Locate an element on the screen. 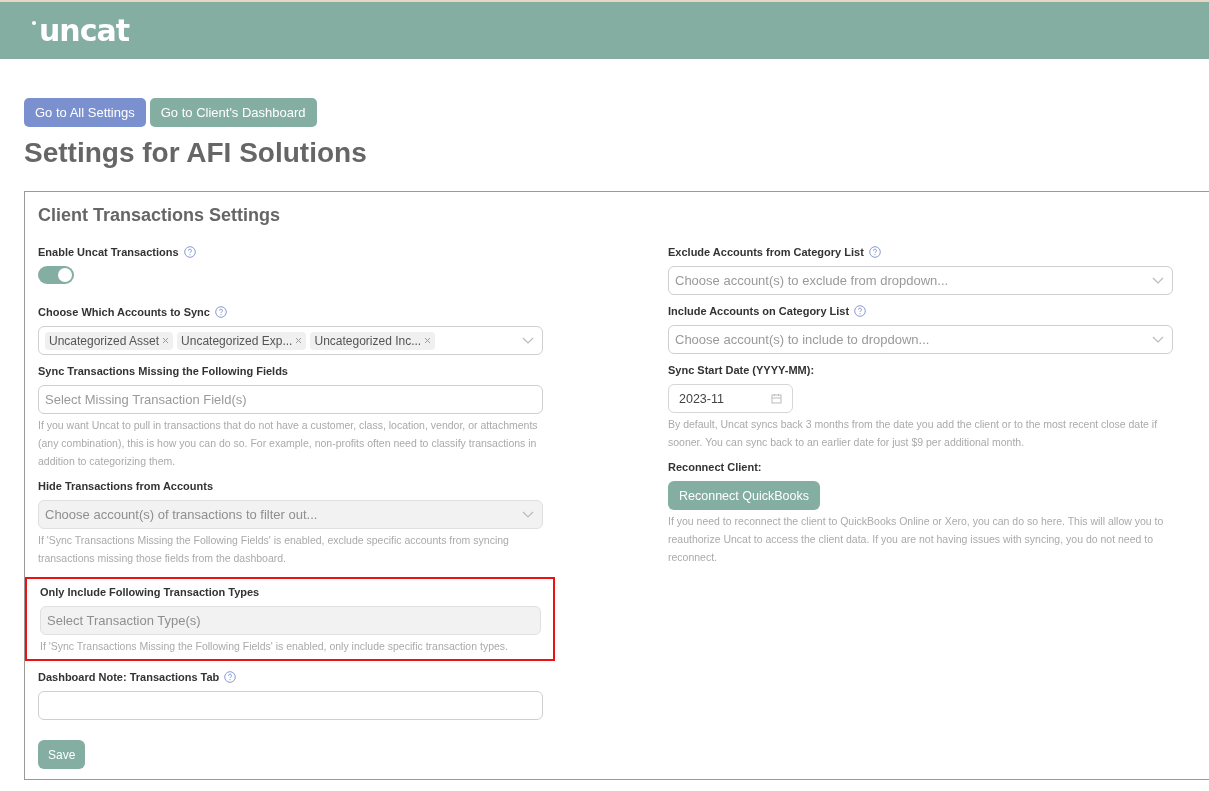  field-label: Enable Uncat Transactions is located at coordinates (108, 252).